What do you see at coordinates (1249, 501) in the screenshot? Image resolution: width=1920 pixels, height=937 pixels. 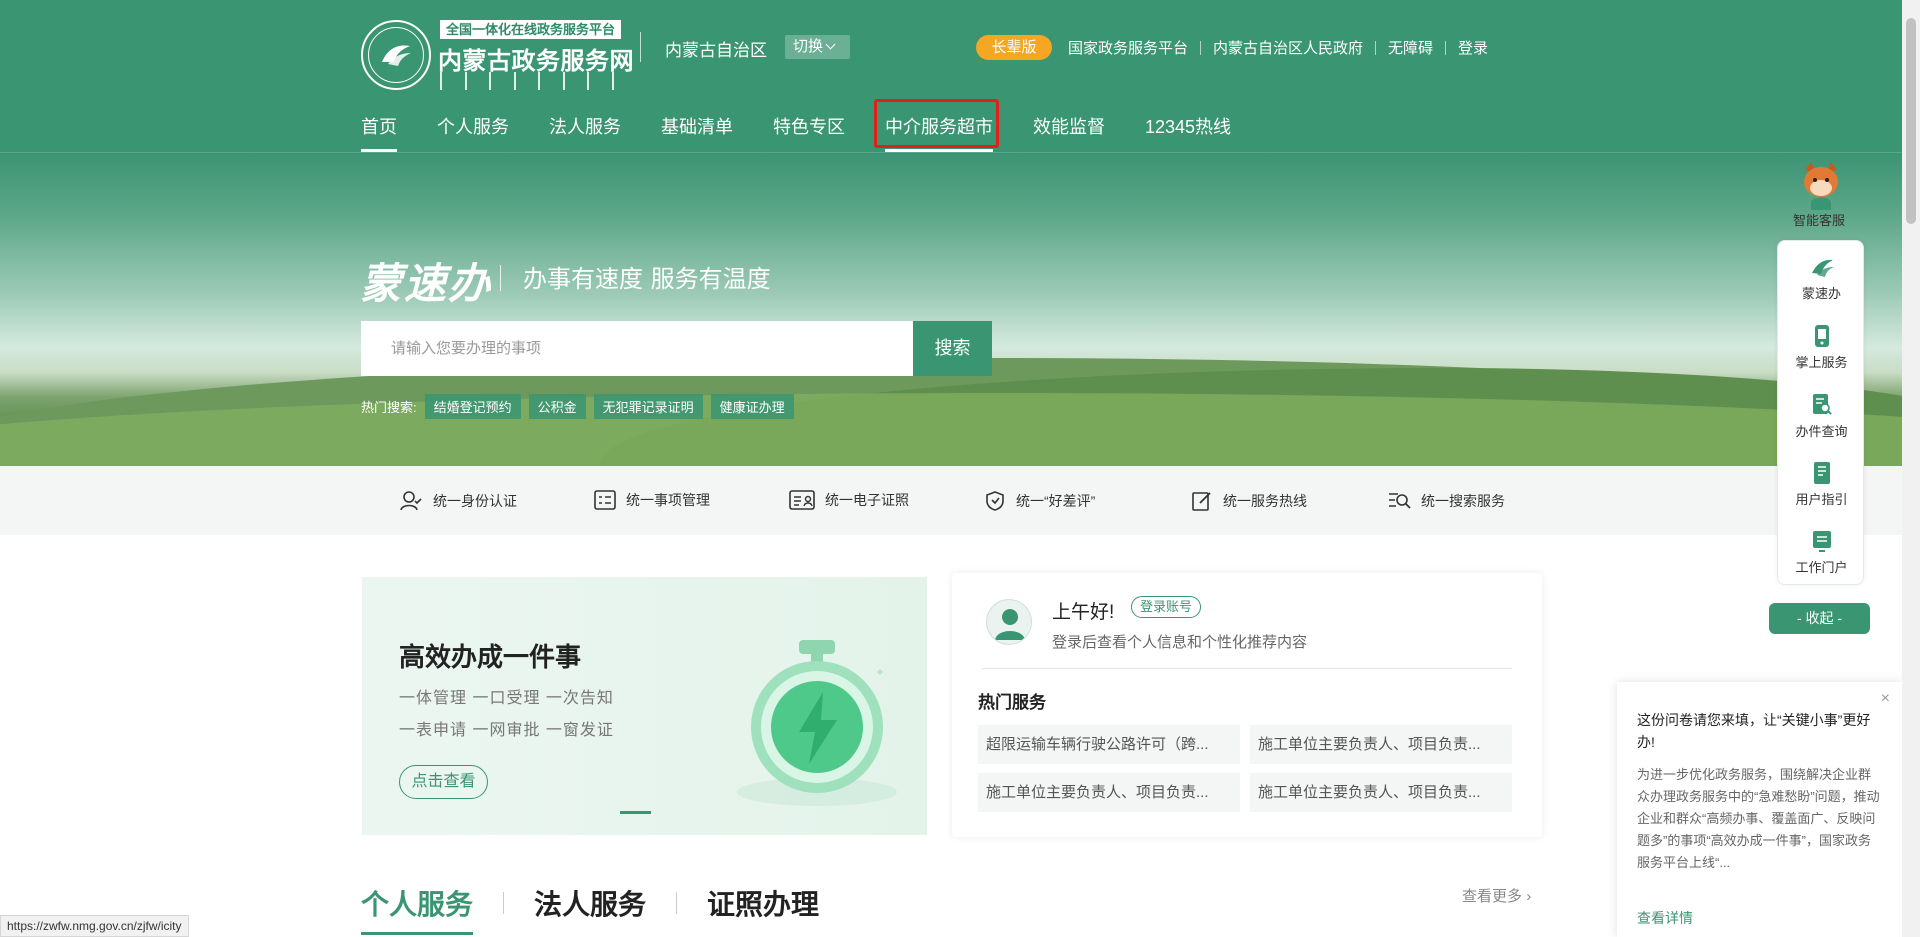 I see `feature-hotline: 统一服务热线` at bounding box center [1249, 501].